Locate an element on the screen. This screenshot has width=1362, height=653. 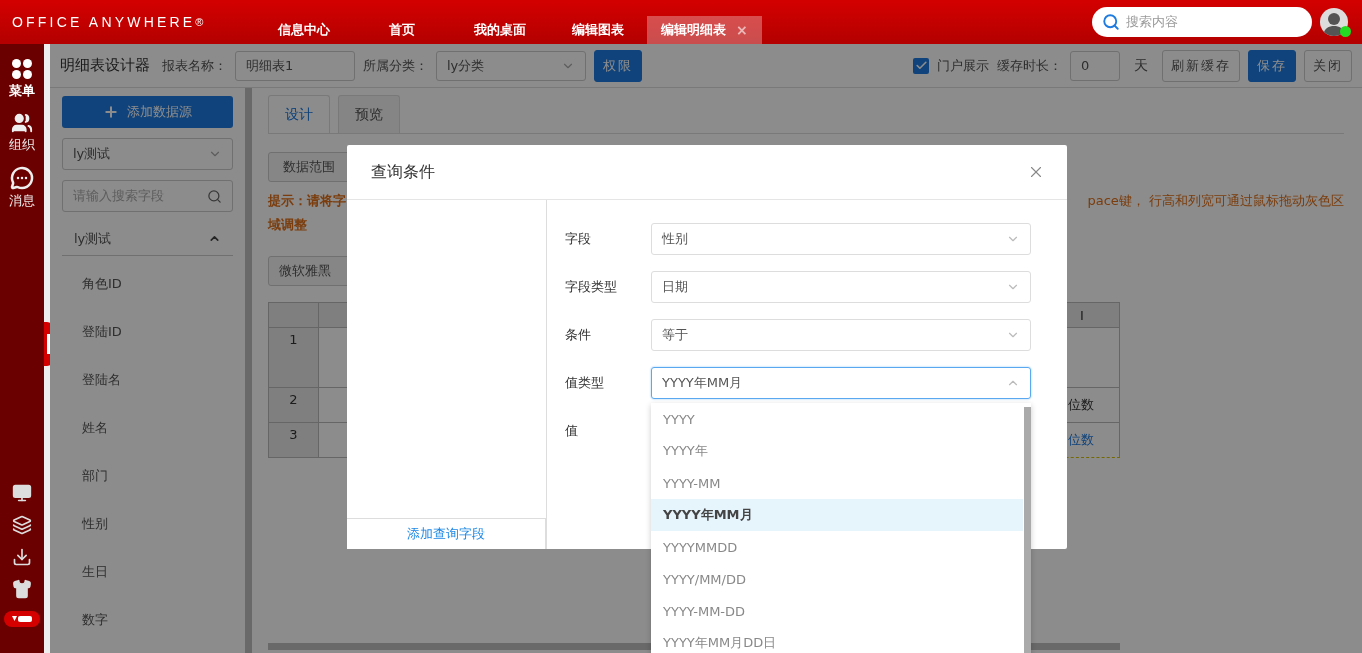
form-label: 条件 is located at coordinates (578, 335).